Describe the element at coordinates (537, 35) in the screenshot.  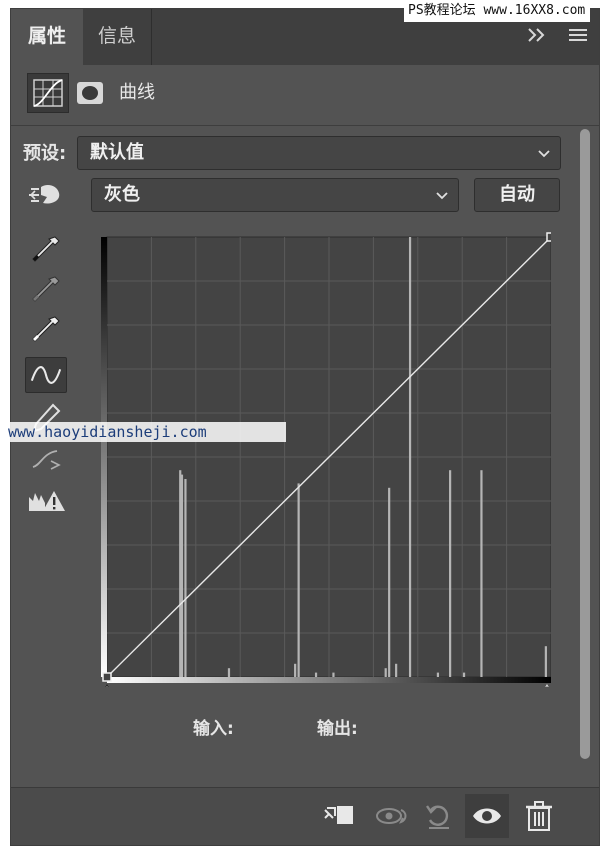
I see `collapse-panel-icon` at that location.